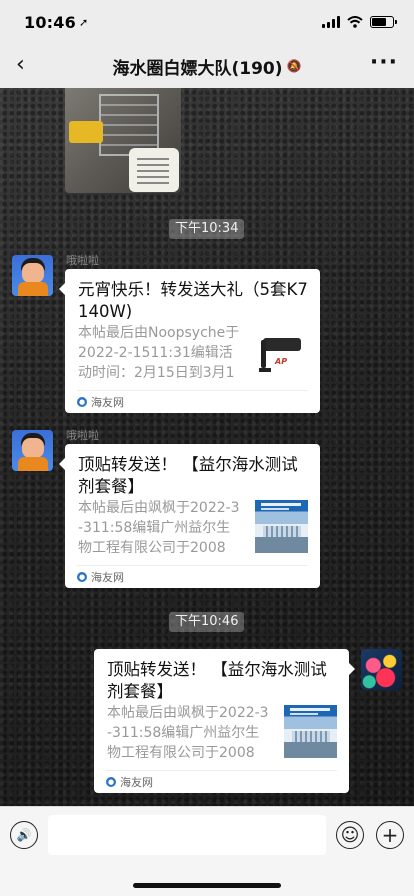 The image size is (414, 896). Describe the element at coordinates (384, 62) in the screenshot. I see `more-options-button: ···` at that location.